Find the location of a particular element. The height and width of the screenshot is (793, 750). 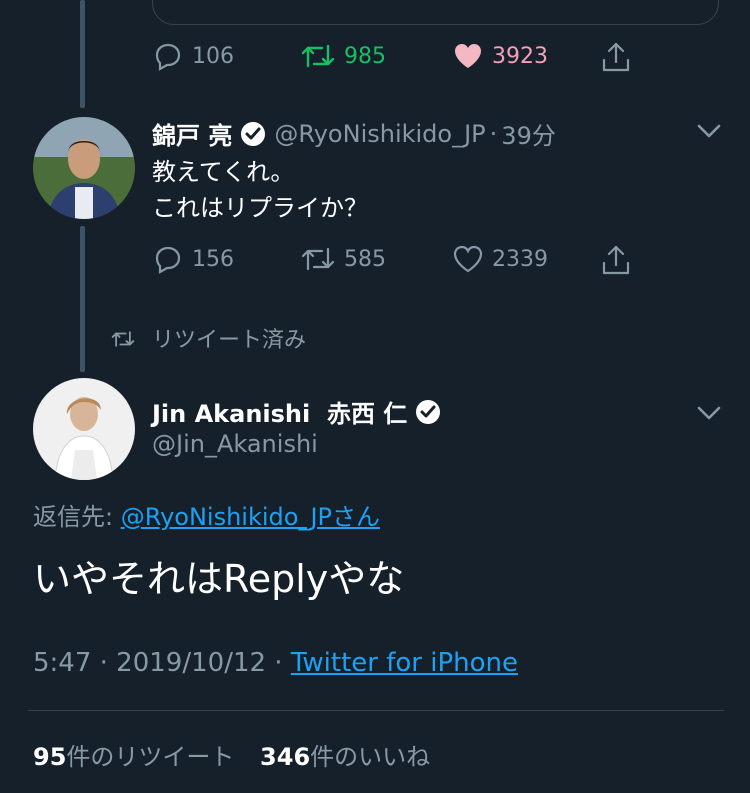

likes-stat: 346件のいいね is located at coordinates (345, 757).